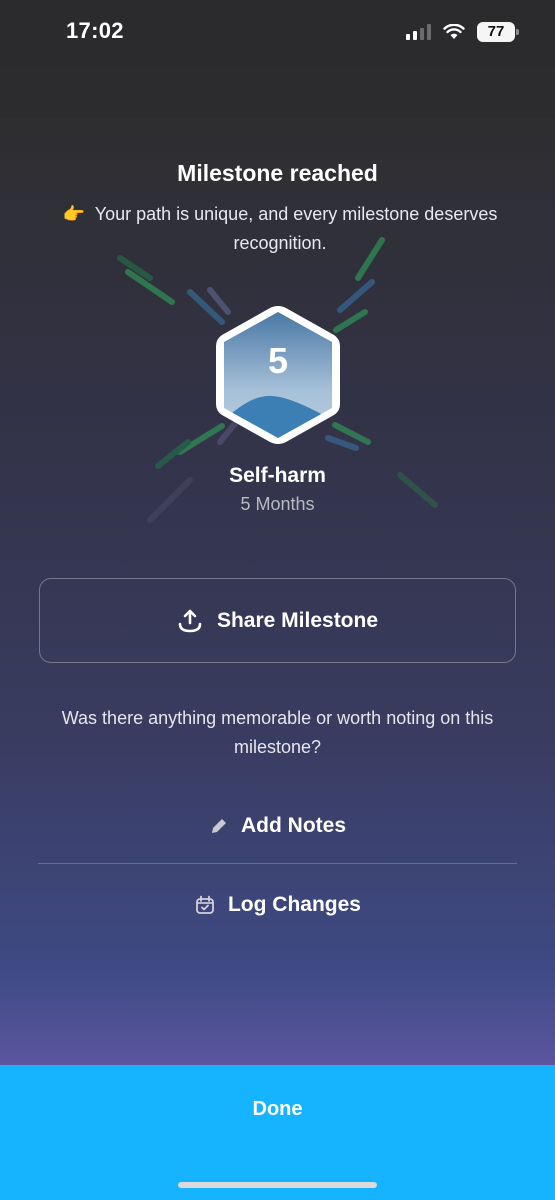  What do you see at coordinates (278, 360) in the screenshot?
I see `badge-number: 5` at bounding box center [278, 360].